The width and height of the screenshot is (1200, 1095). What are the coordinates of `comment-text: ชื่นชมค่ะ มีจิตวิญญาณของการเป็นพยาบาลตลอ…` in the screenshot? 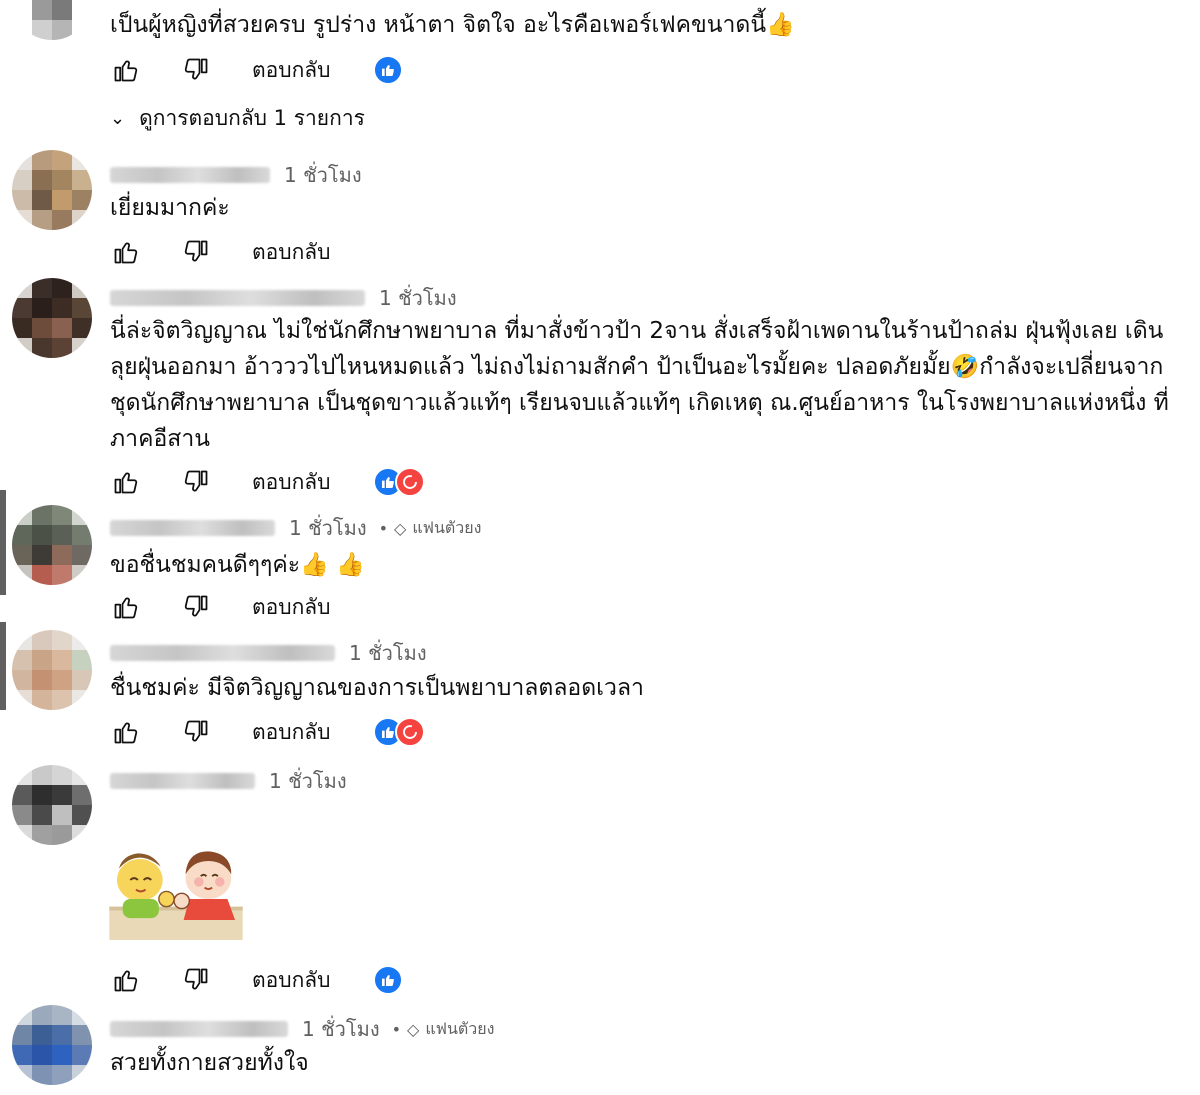 It's located at (377, 688).